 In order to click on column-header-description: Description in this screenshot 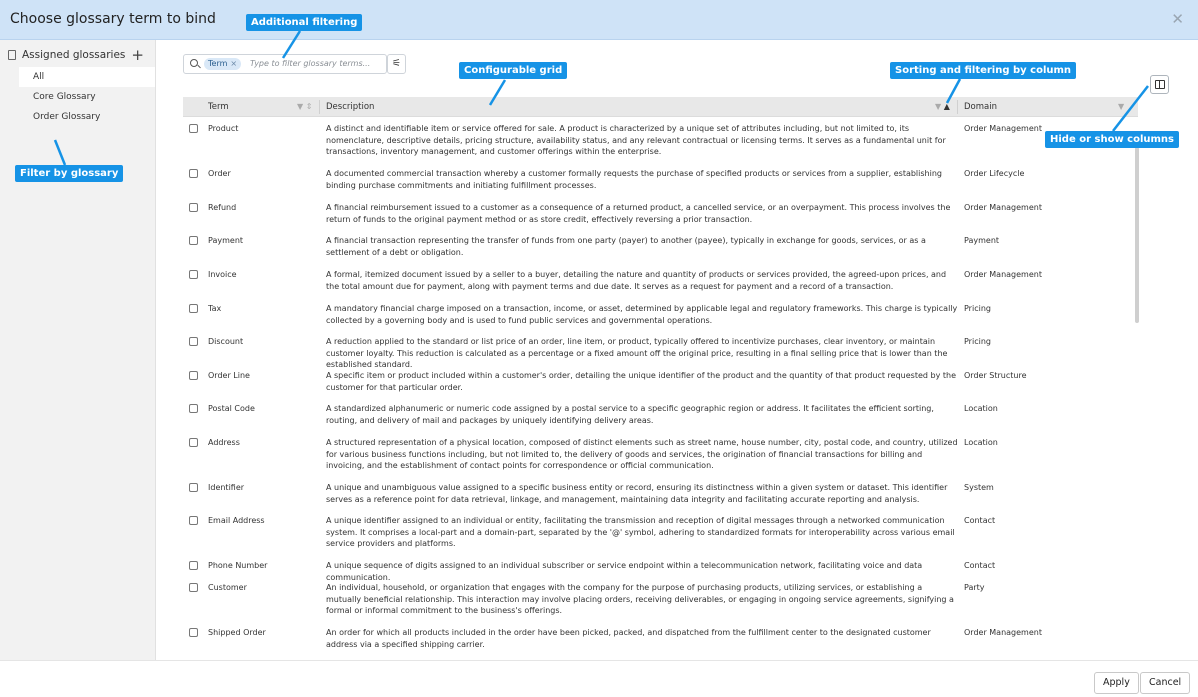, I will do `click(350, 107)`.